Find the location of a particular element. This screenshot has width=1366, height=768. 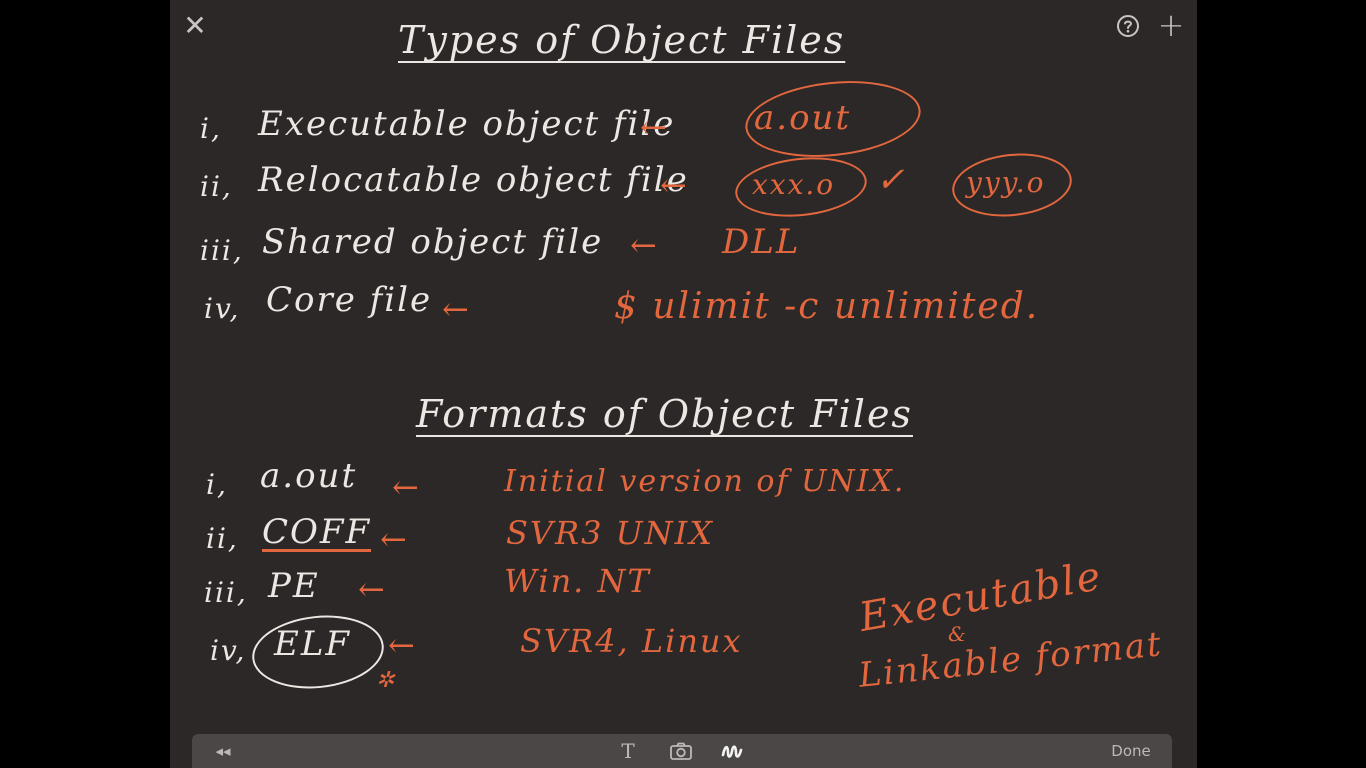

camera-glyph is located at coordinates (681, 751).